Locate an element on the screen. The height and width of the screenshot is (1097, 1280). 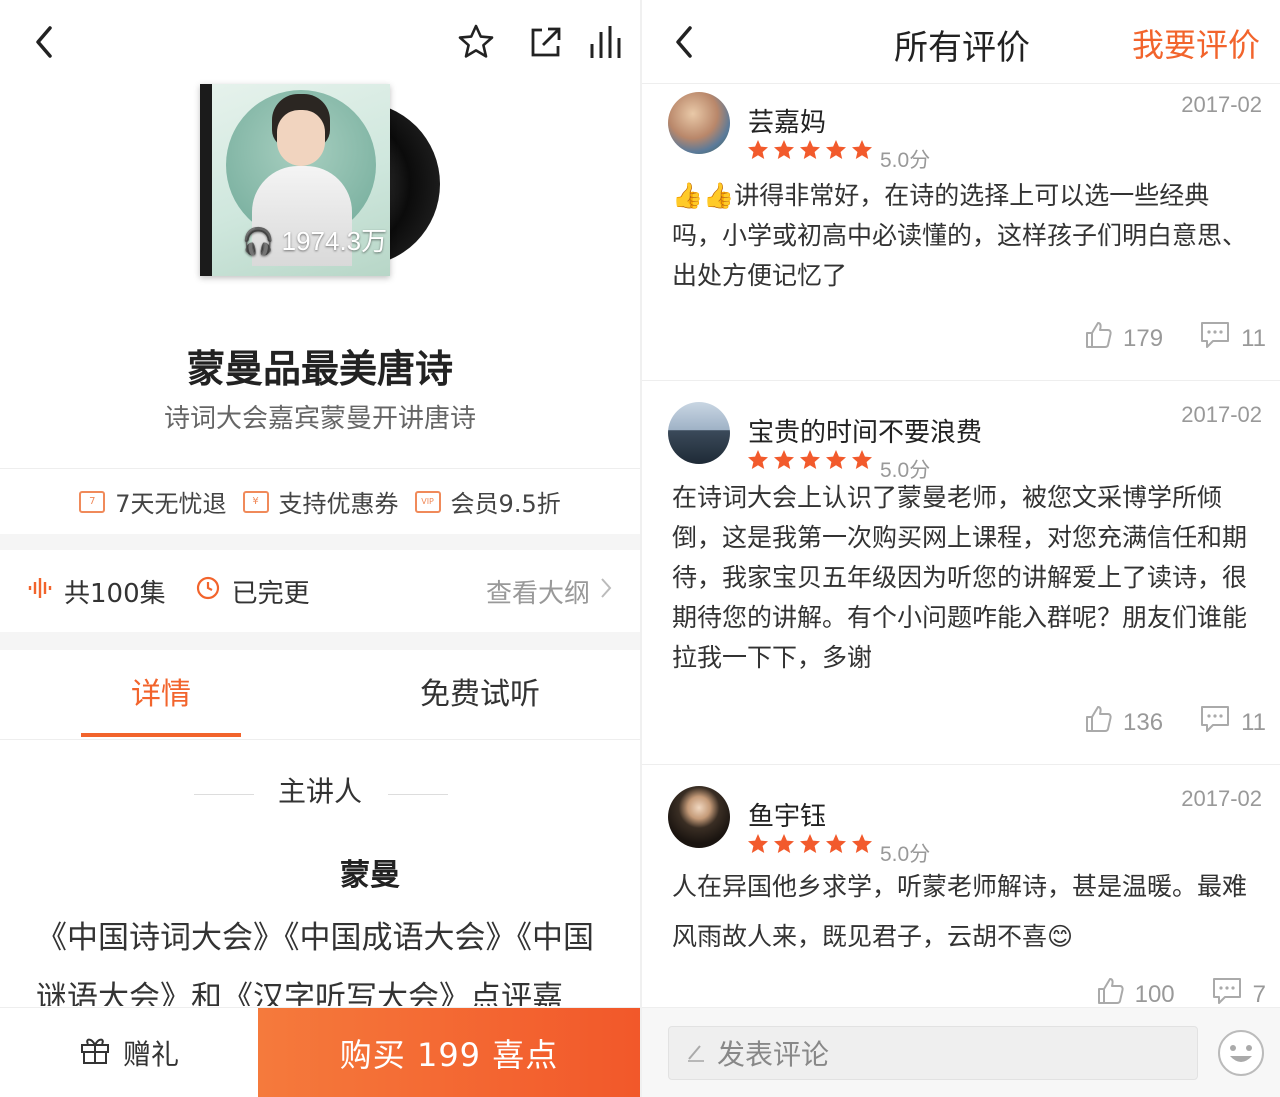
star-favorite-icon is located at coordinates (476, 42).